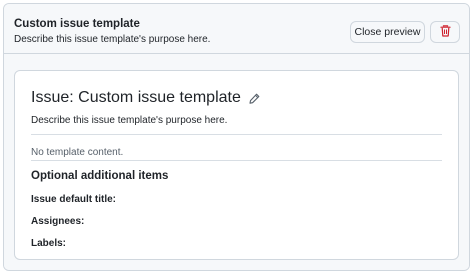  I want to click on assignees-field: Assignees:, so click(58, 221).